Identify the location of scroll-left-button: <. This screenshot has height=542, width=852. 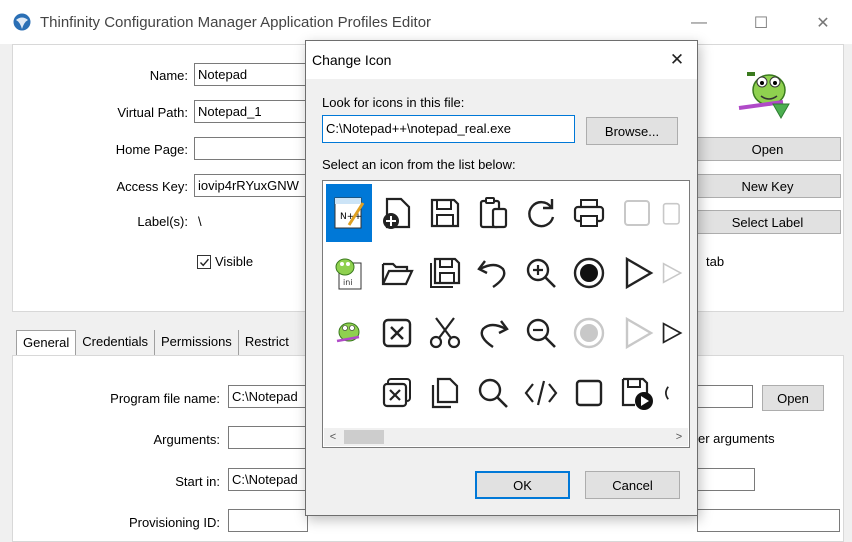
(333, 437).